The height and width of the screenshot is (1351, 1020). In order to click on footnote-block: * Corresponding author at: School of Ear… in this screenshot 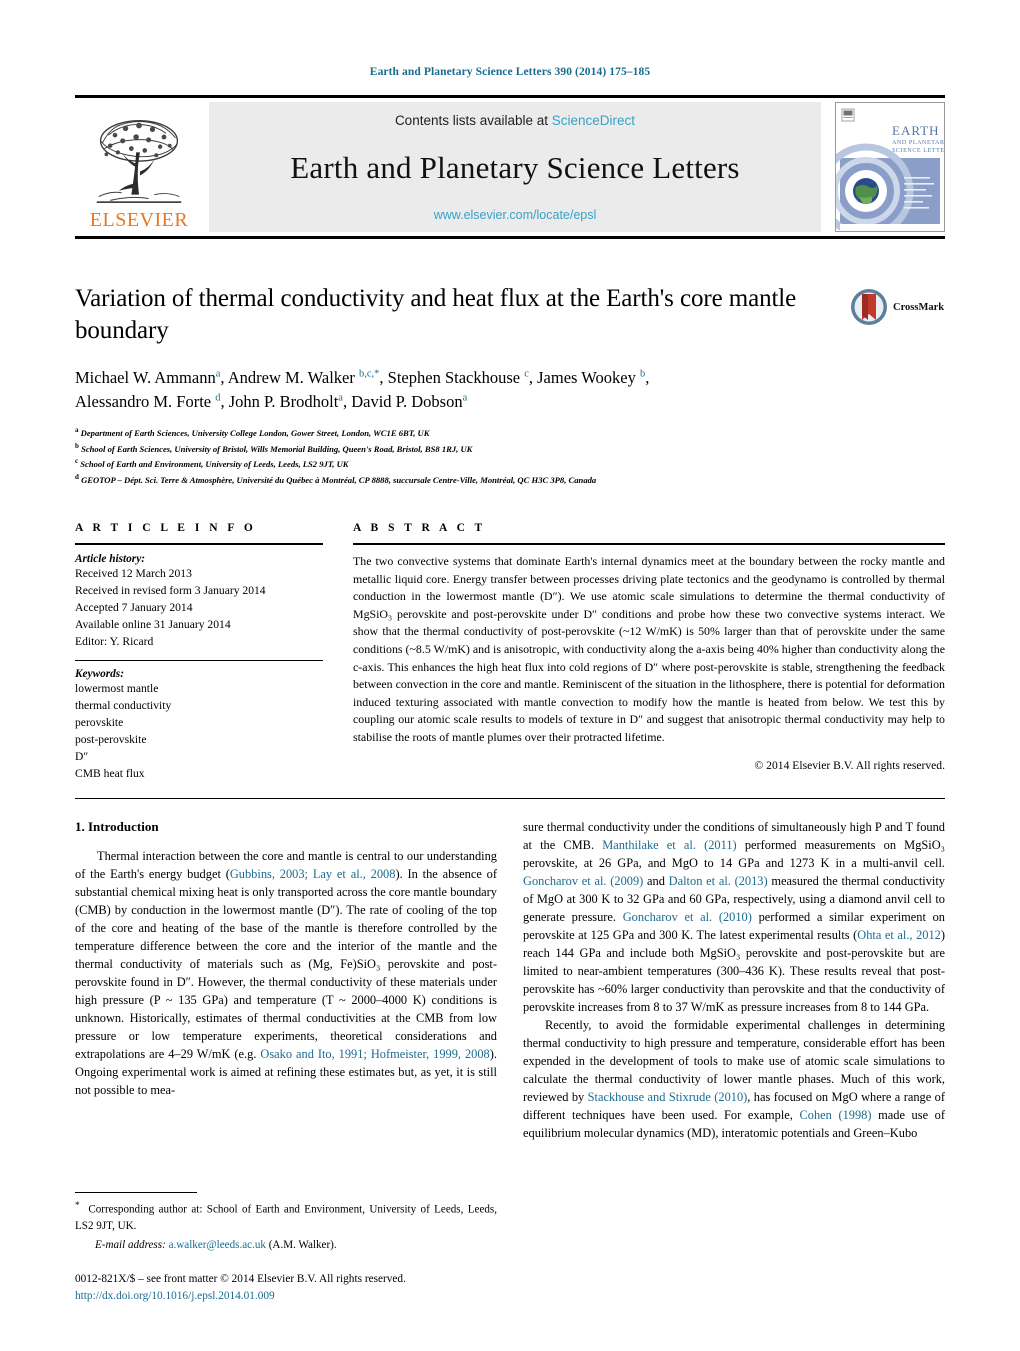, I will do `click(286, 1248)`.